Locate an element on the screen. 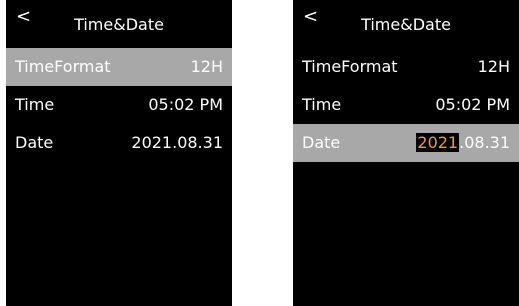 The width and height of the screenshot is (519, 306). menu-row-value: 2021.08.31 is located at coordinates (177, 142).